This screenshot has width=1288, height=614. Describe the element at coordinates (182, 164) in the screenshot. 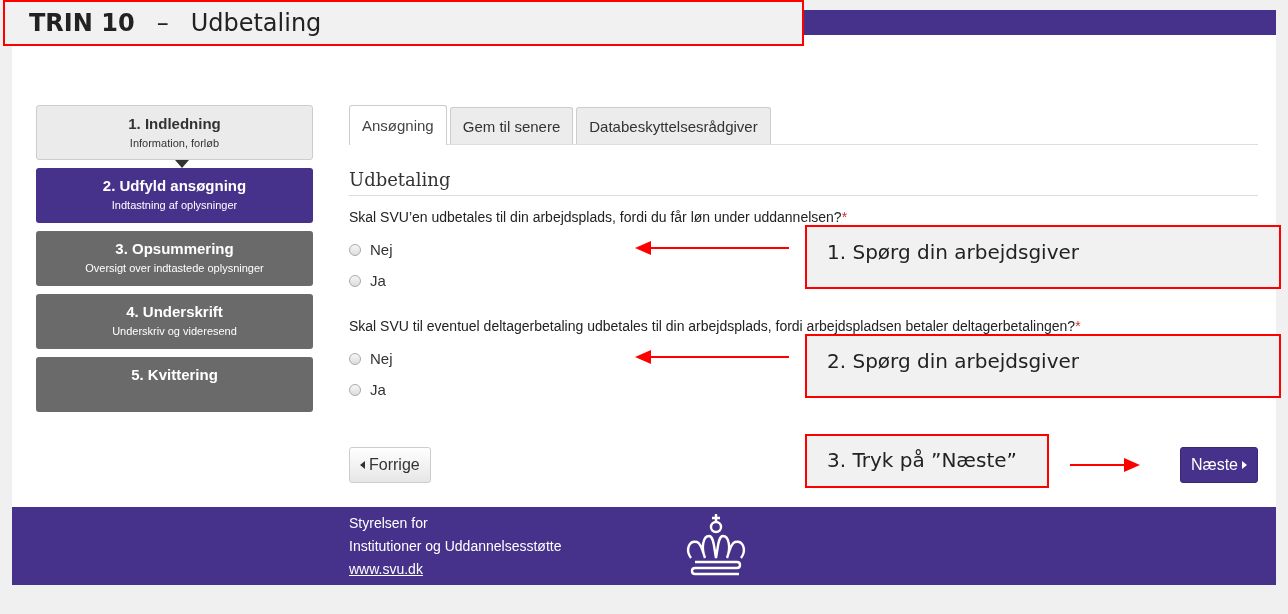

I see `pointer-icon` at that location.